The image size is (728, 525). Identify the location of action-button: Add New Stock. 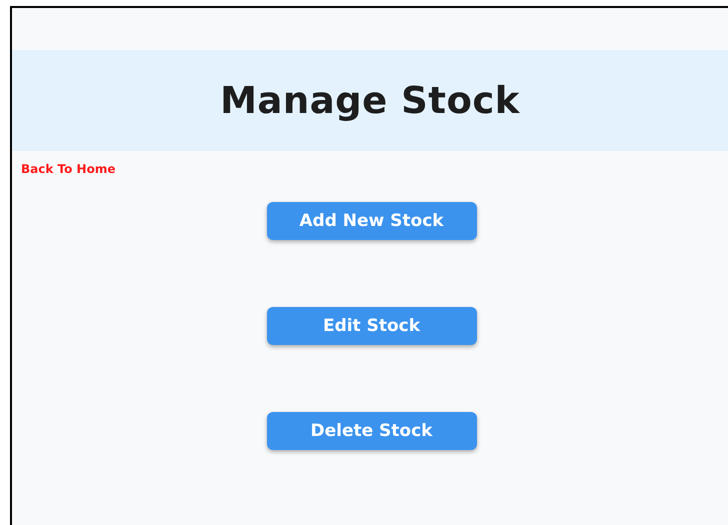
(371, 221).